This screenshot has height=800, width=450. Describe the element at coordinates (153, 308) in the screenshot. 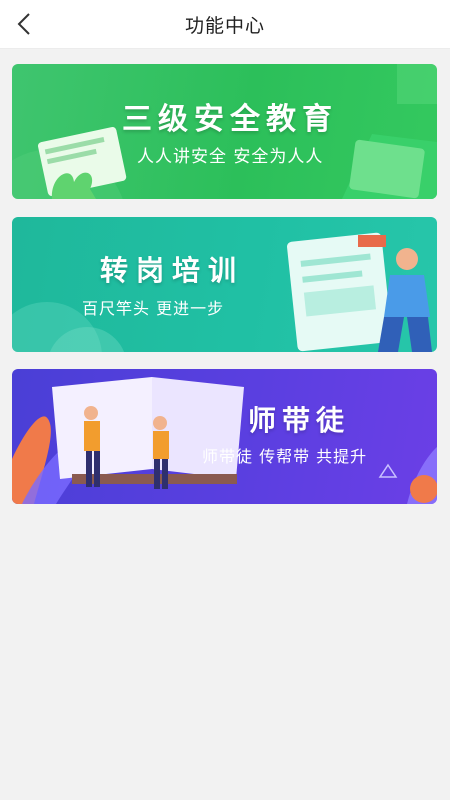

I see `banner-subtitle: 百尺竿头 更进一步` at that location.